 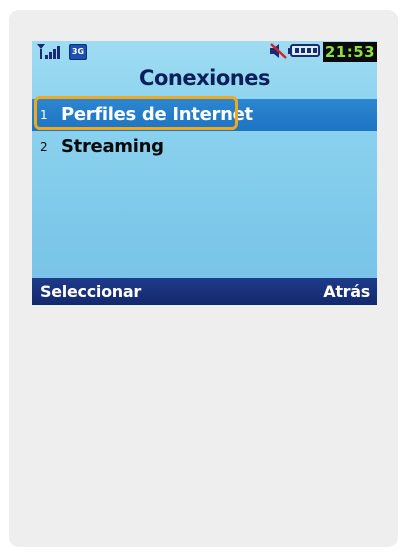 I want to click on clock: 21:53, so click(x=350, y=52).